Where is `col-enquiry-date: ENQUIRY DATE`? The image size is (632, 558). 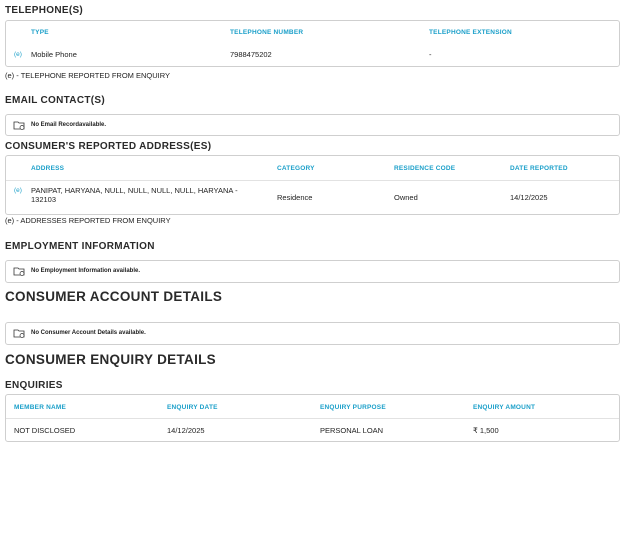
col-enquiry-date: ENQUIRY DATE is located at coordinates (192, 407).